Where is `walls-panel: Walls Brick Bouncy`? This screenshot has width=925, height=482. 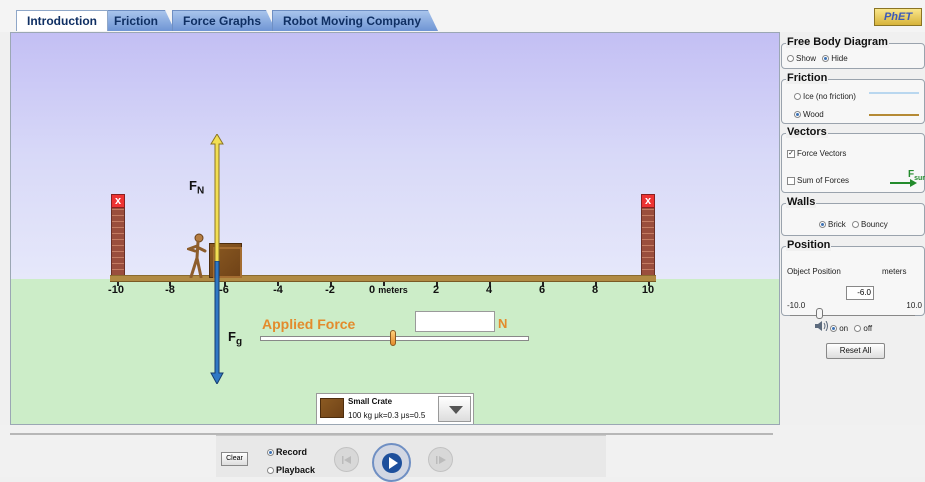 walls-panel: Walls Brick Bouncy is located at coordinates (853, 216).